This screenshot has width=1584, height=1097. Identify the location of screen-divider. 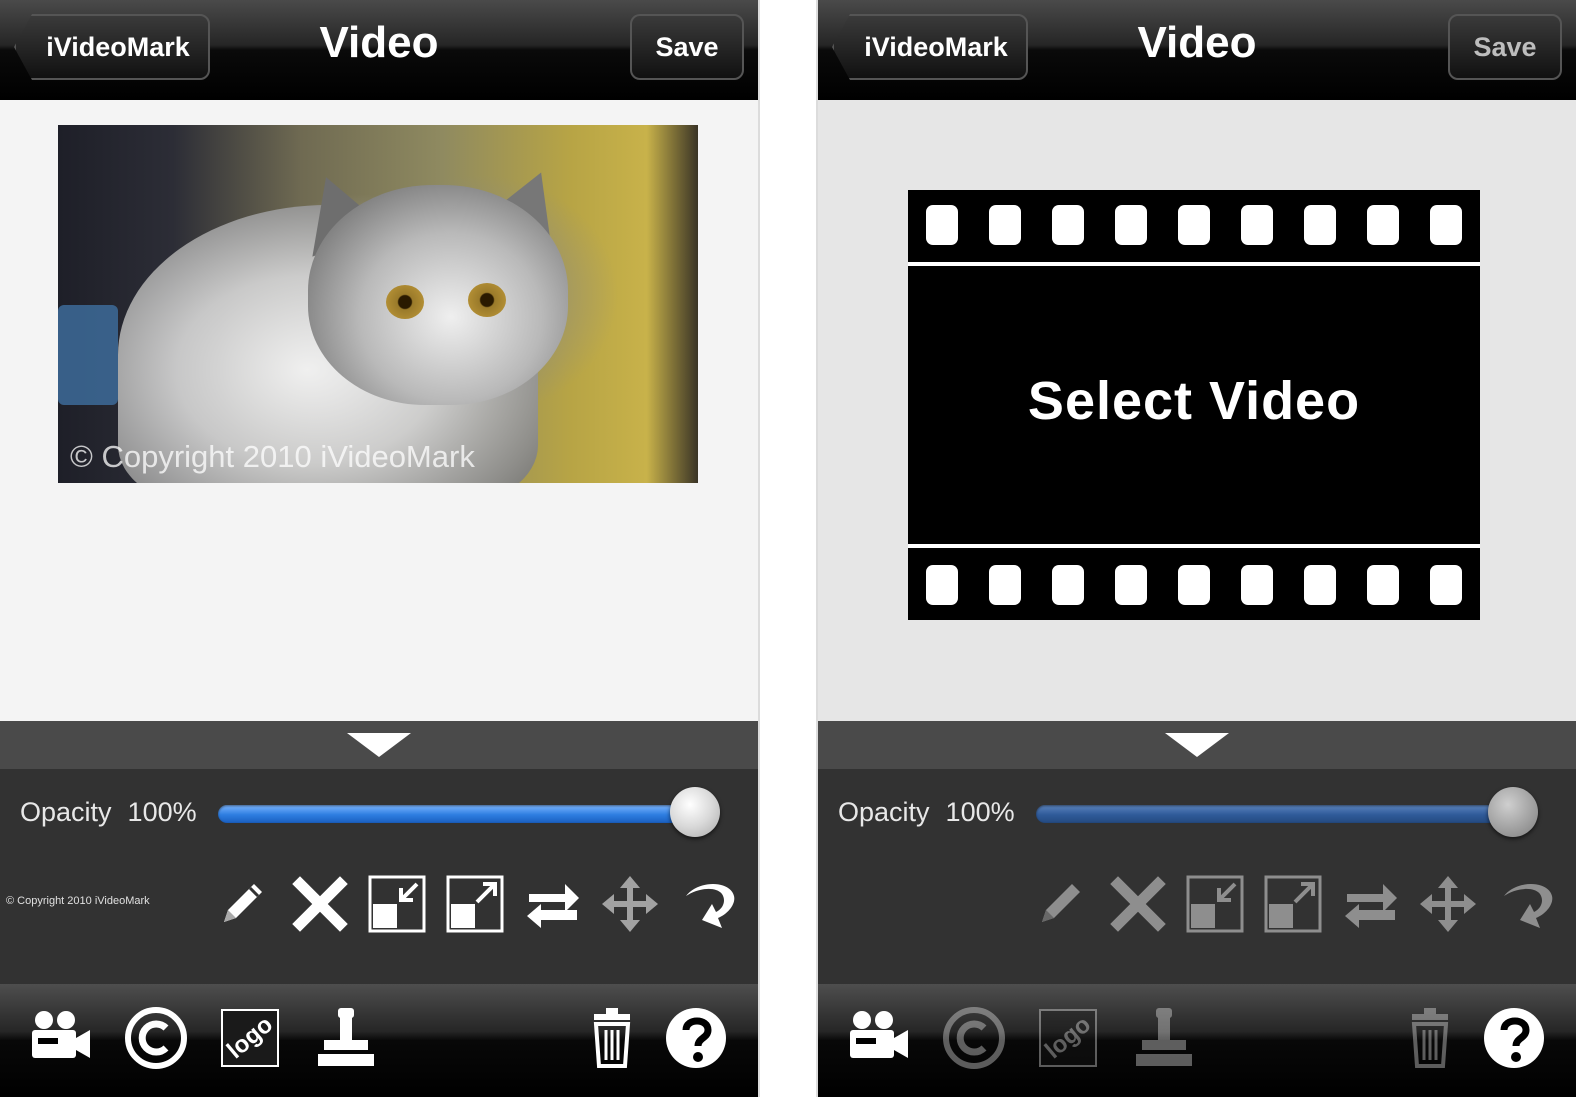
(788, 548).